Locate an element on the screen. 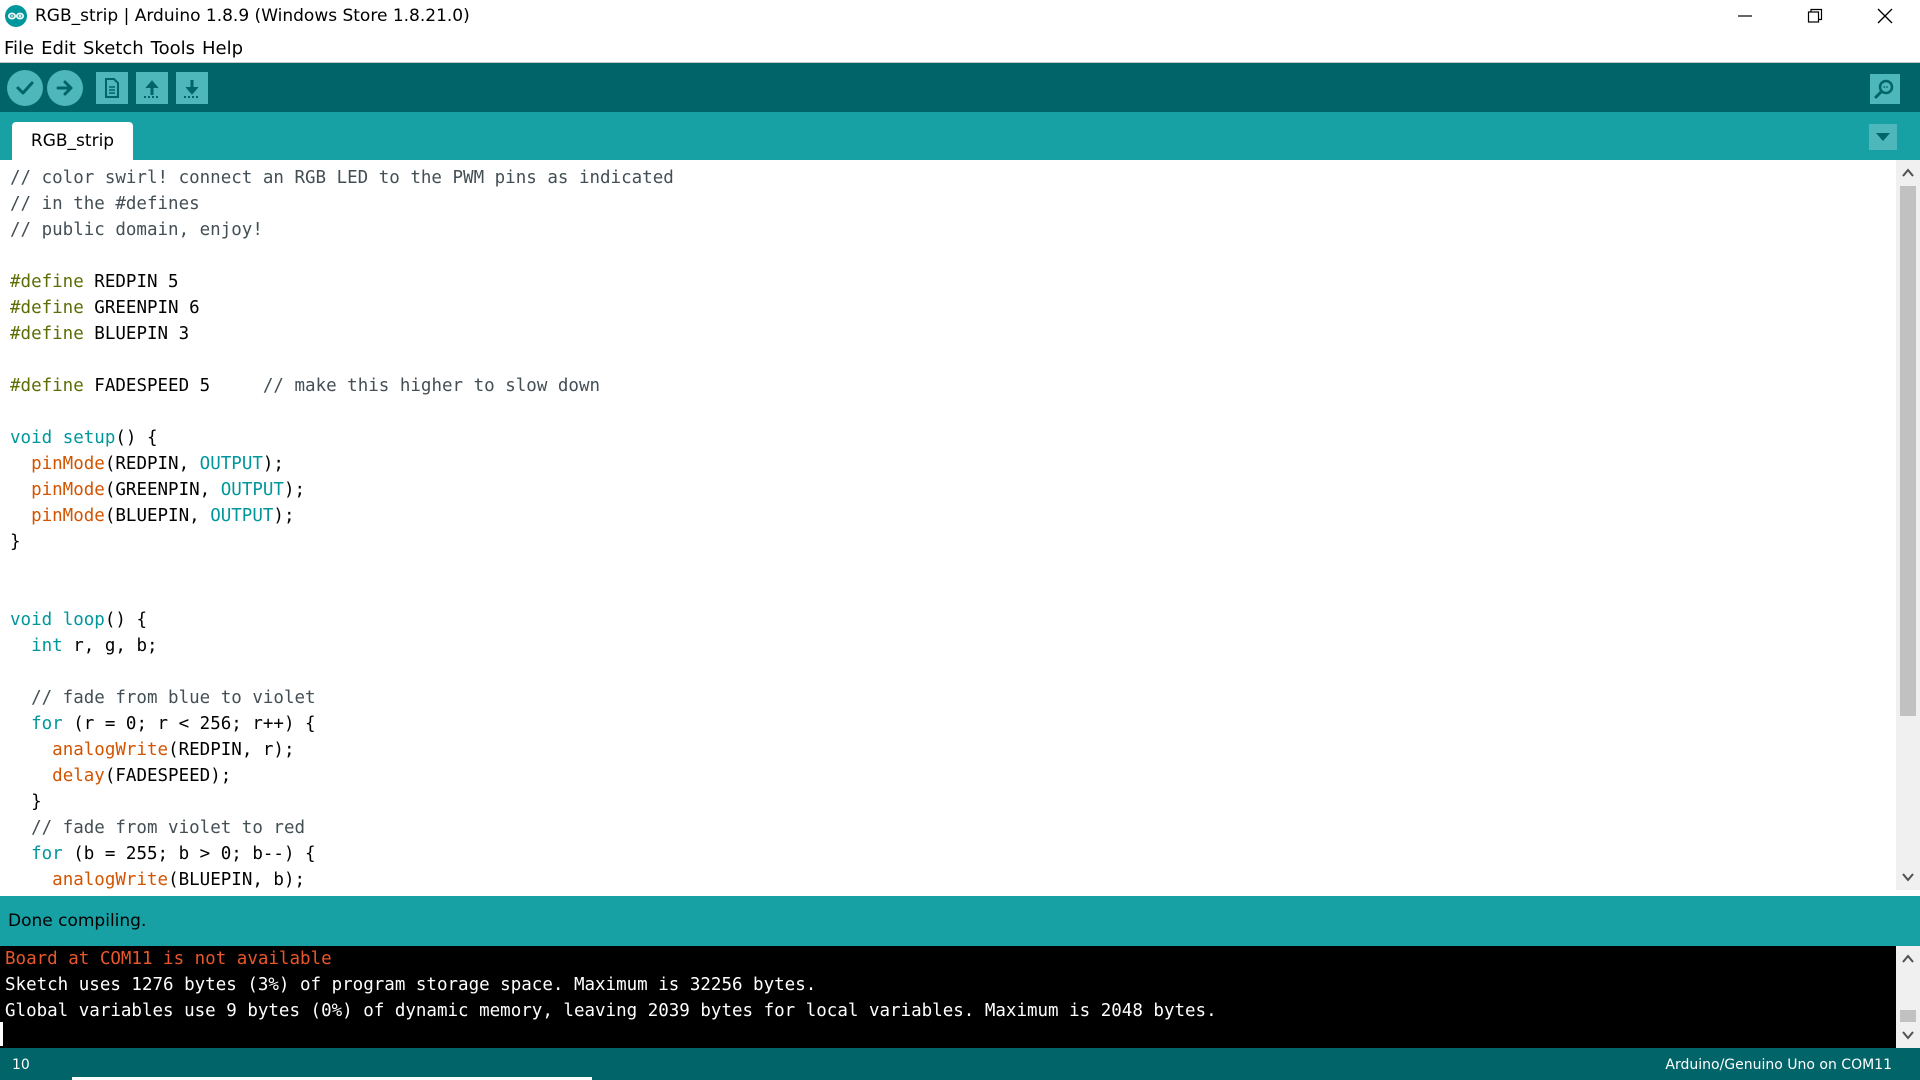 The image size is (1920, 1080). menu-bar: File Edit Sketch Tools Help is located at coordinates (960, 48).